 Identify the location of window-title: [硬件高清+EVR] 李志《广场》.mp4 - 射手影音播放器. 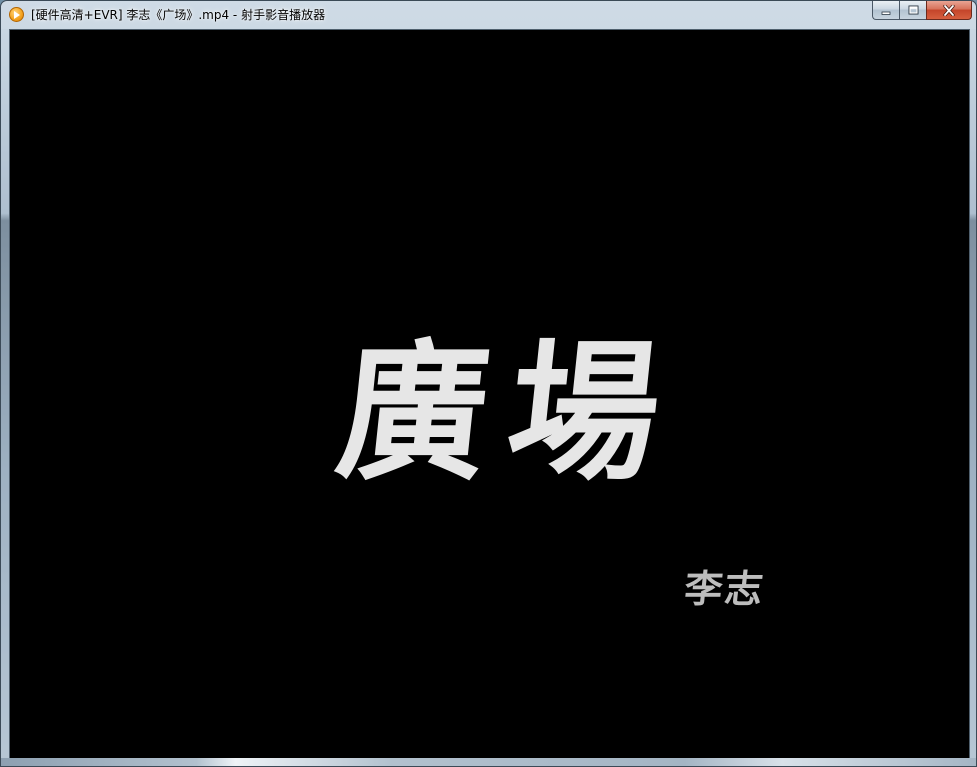
(178, 15).